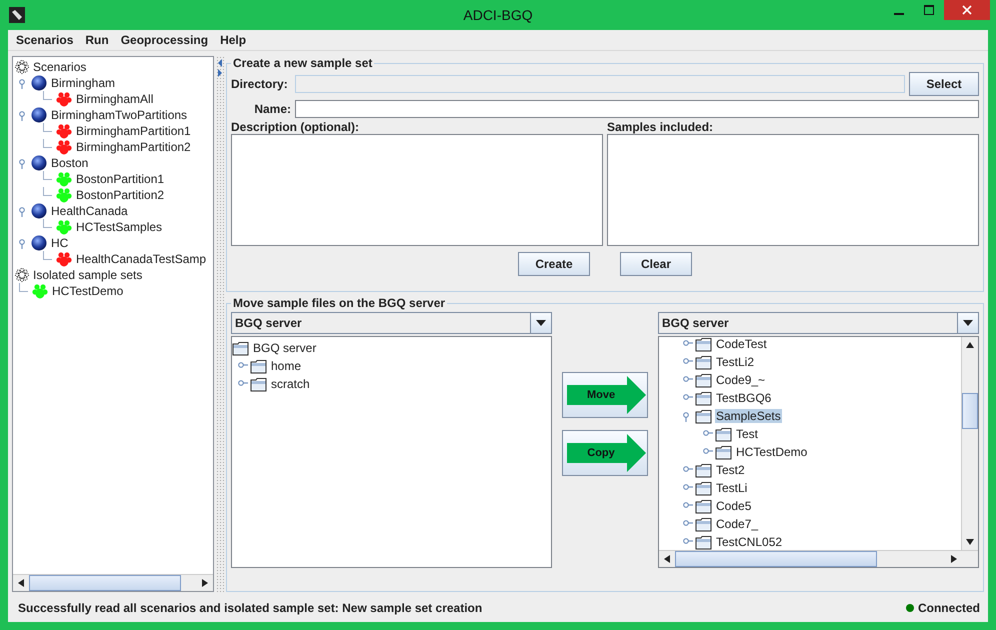 The height and width of the screenshot is (630, 996). I want to click on vertical-scrollbar, so click(969, 443).